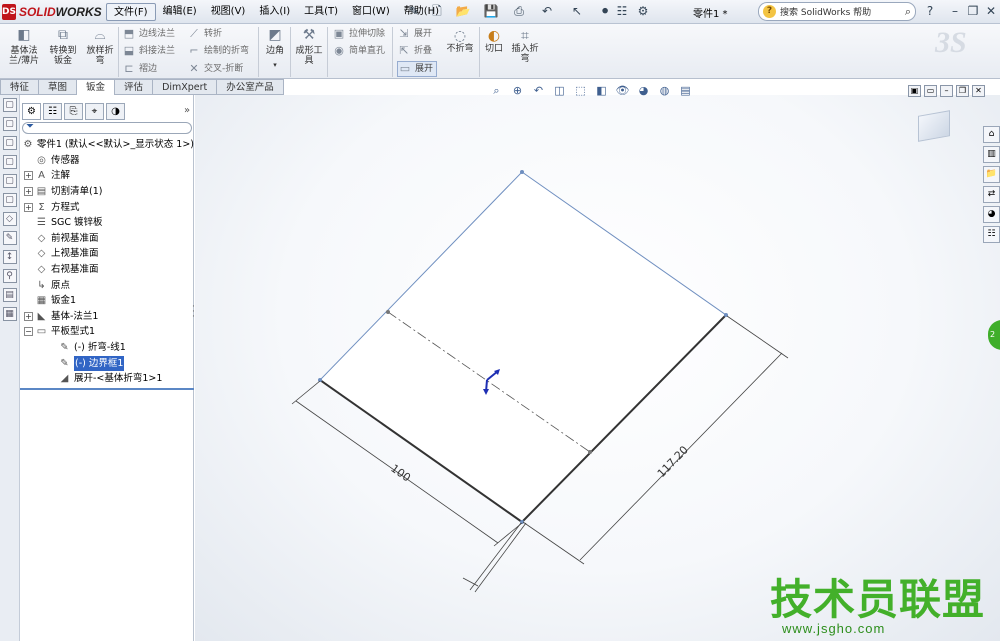 The width and height of the screenshot is (1000, 641). What do you see at coordinates (107, 176) in the screenshot?
I see `tree-item: + A 注解` at bounding box center [107, 176].